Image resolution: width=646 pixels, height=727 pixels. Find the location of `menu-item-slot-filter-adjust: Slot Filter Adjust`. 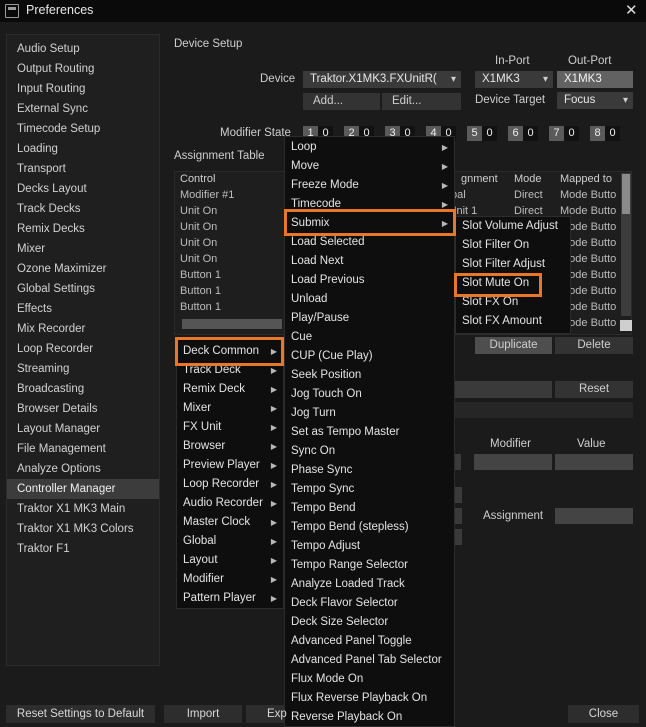

menu-item-slot-filter-adjust: Slot Filter Adjust is located at coordinates (513, 264).